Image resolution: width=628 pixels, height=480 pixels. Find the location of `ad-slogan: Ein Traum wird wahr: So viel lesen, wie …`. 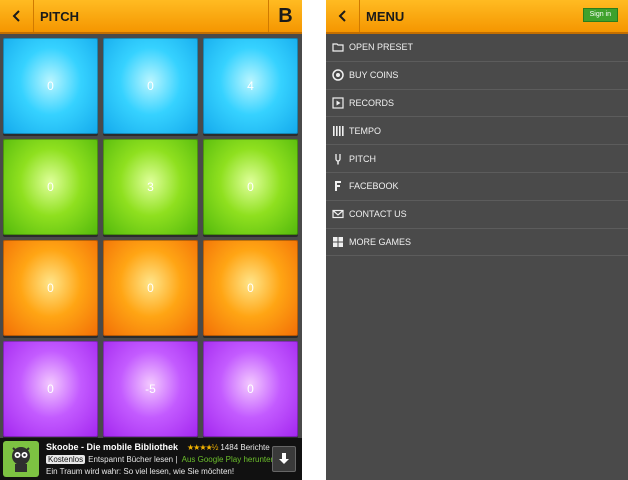

ad-slogan: Ein Traum wird wahr: So viel lesen, wie … is located at coordinates (140, 471).